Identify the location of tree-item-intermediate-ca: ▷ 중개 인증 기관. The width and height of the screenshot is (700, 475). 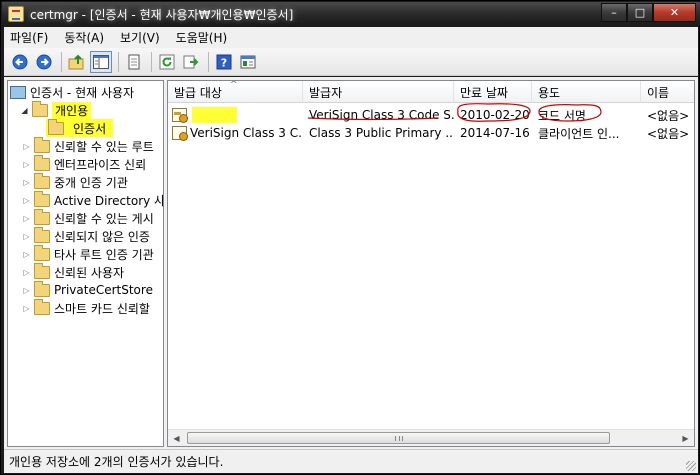
(75, 181).